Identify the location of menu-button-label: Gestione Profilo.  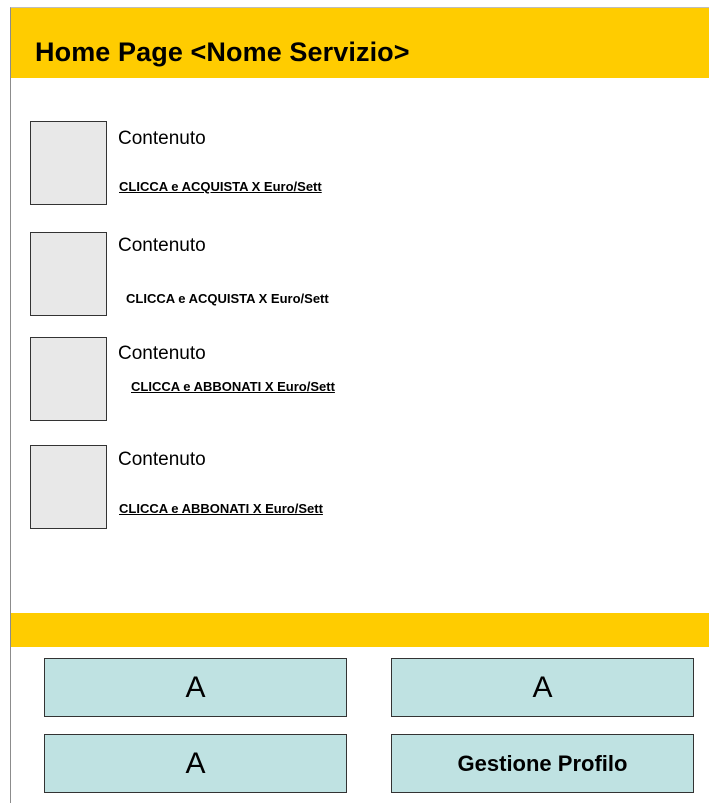
(542, 763).